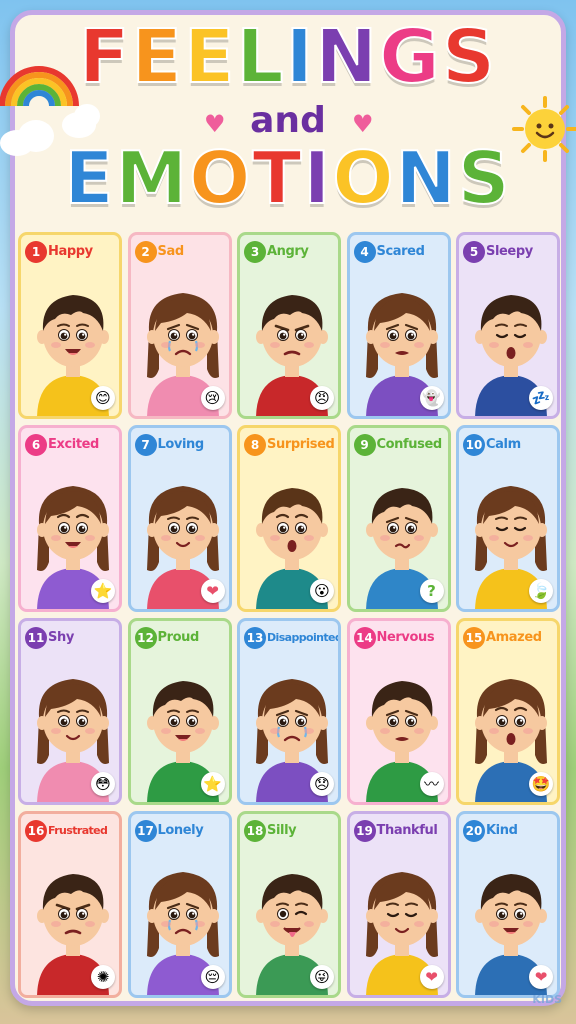 The image size is (576, 1024). I want to click on emotion-emoji-icon: 😠, so click(322, 398).